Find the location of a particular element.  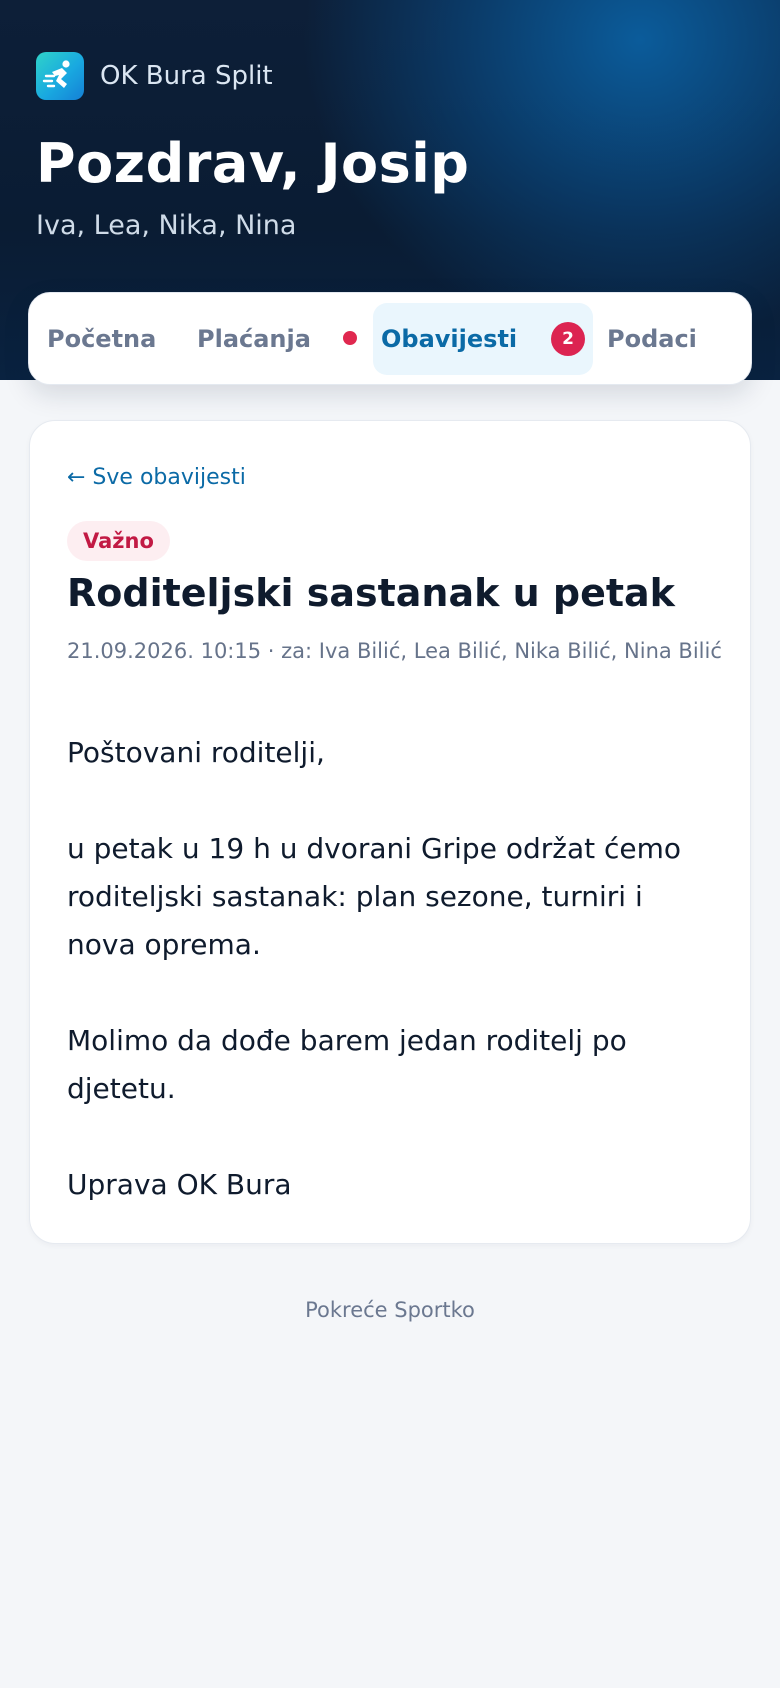

importance-tag: Važno is located at coordinates (118, 541).